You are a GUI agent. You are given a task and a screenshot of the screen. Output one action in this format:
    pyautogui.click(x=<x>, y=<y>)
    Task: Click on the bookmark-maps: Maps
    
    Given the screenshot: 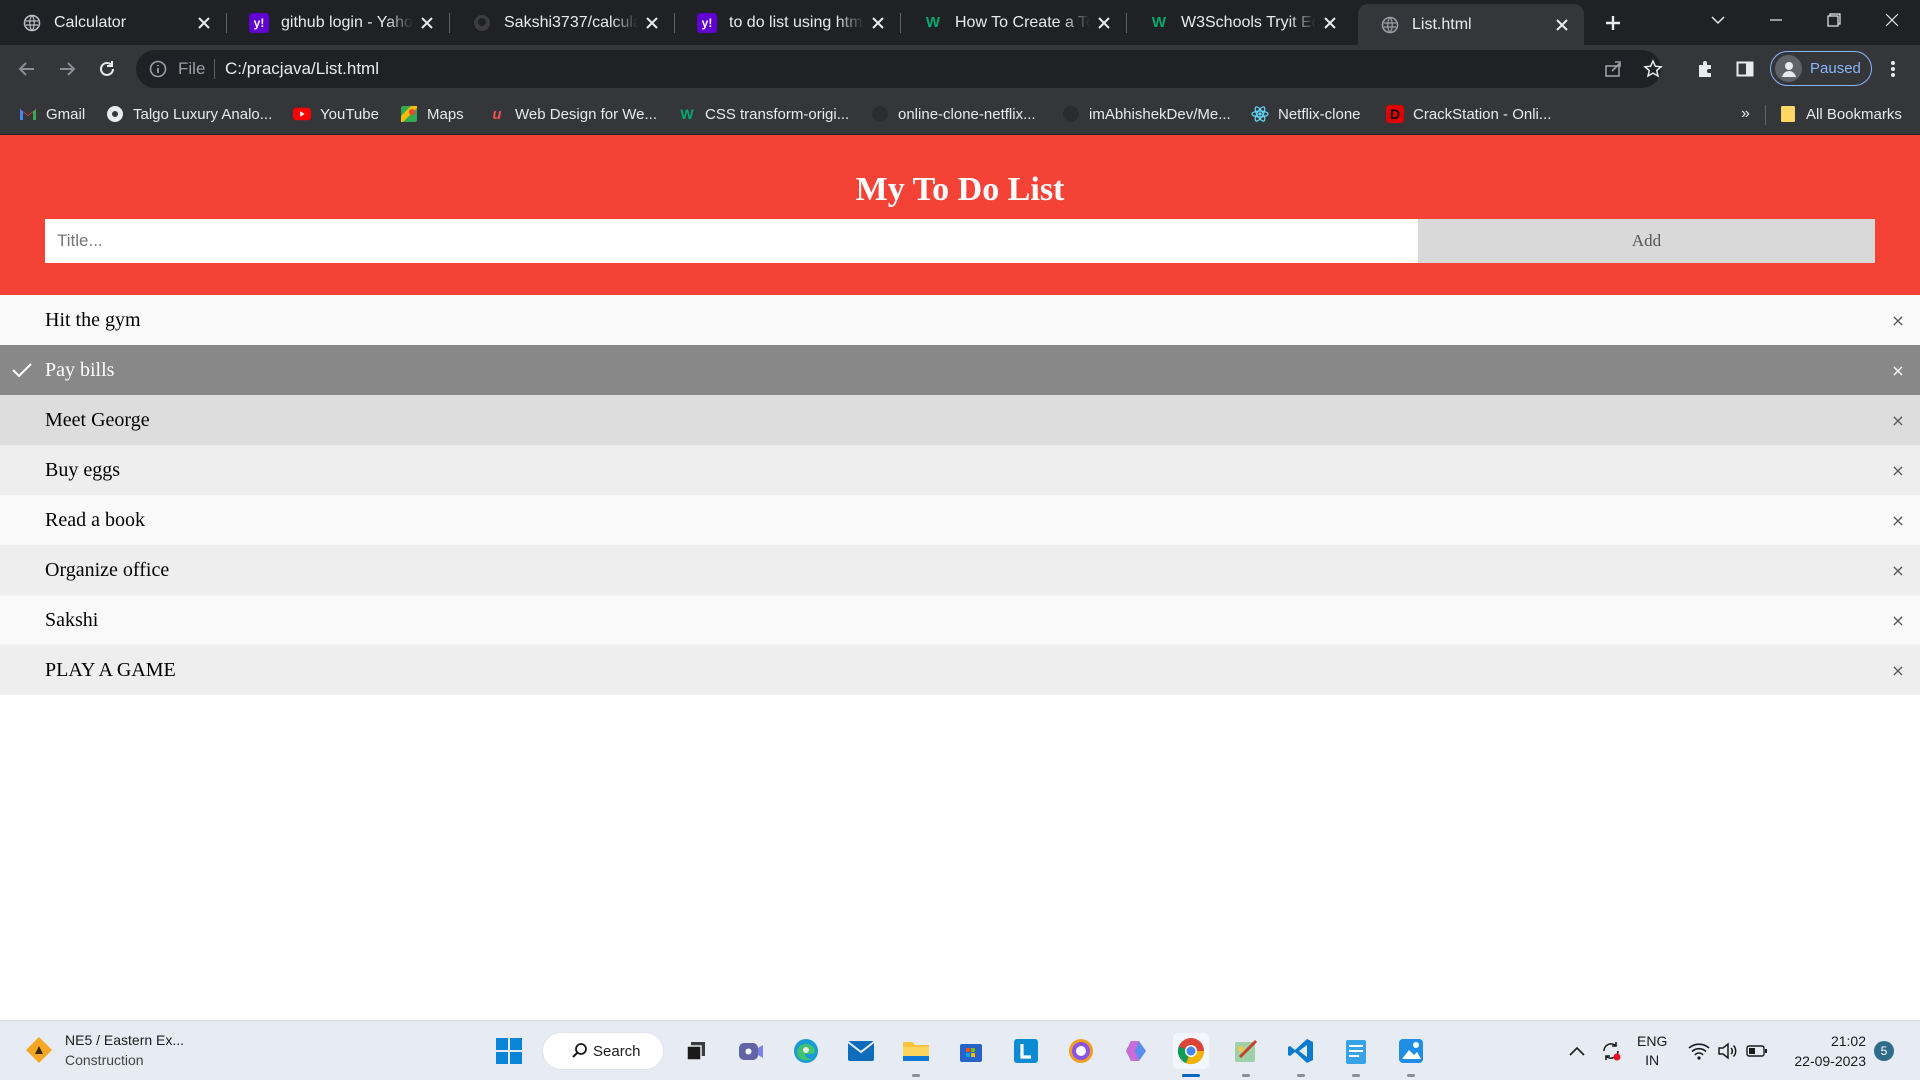 What is the action you would take?
    pyautogui.click(x=432, y=114)
    